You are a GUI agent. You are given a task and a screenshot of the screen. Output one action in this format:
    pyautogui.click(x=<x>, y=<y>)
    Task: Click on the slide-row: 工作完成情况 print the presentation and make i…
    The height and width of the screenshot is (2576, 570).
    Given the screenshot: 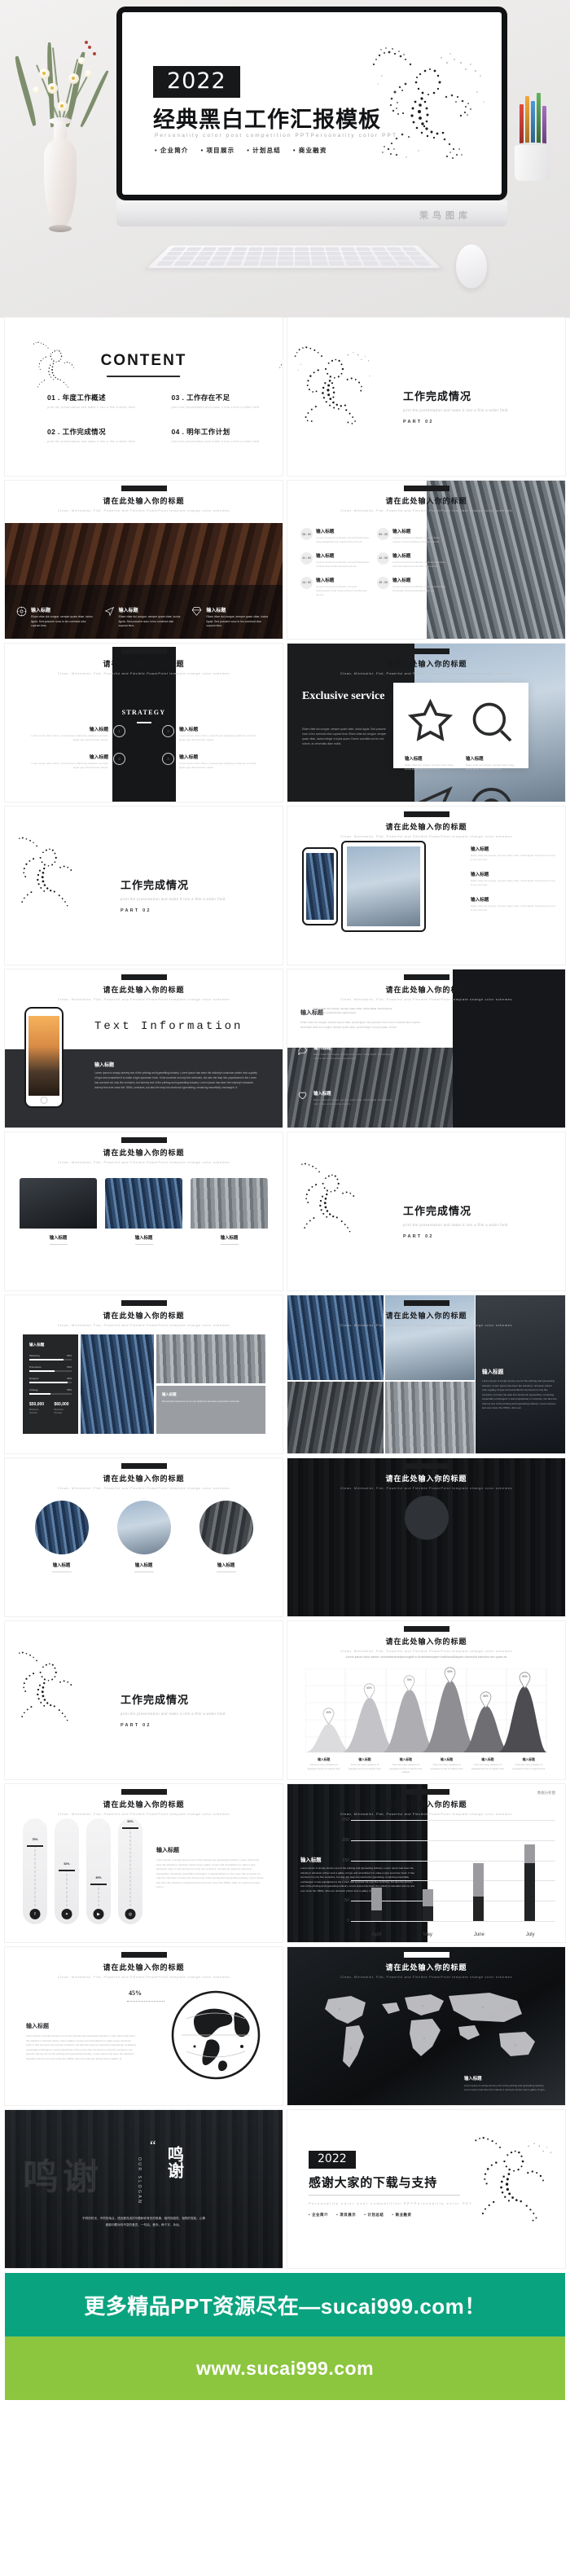 What is the action you would take?
    pyautogui.click(x=285, y=886)
    